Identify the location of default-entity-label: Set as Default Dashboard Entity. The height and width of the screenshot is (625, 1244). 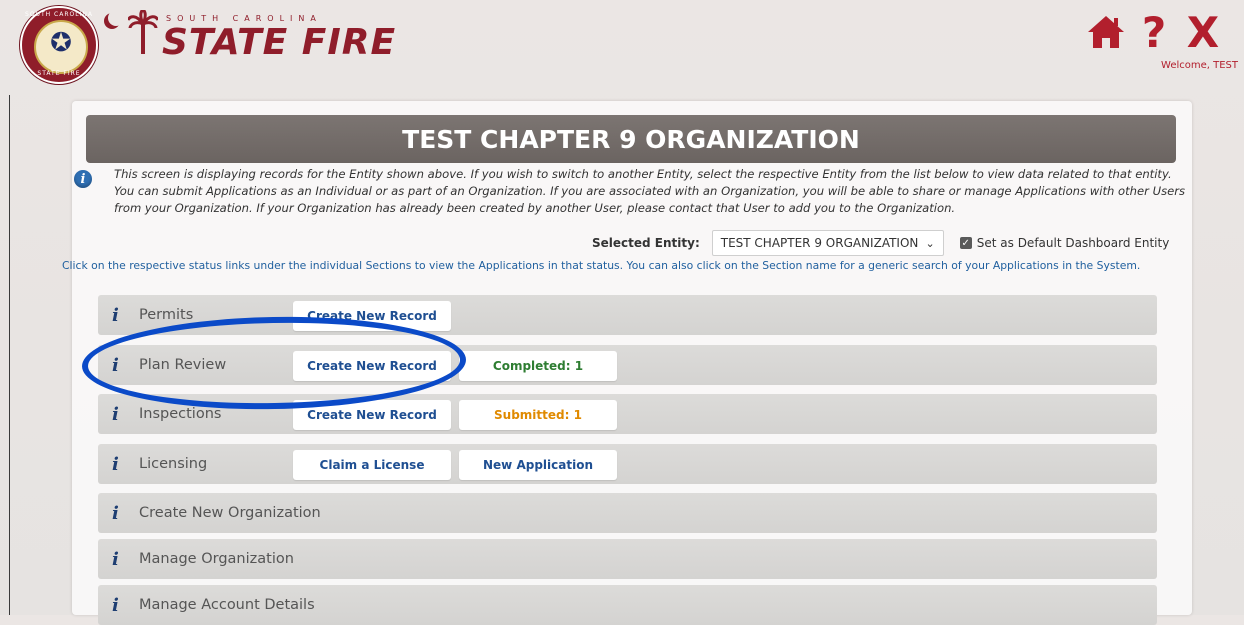
(1073, 243).